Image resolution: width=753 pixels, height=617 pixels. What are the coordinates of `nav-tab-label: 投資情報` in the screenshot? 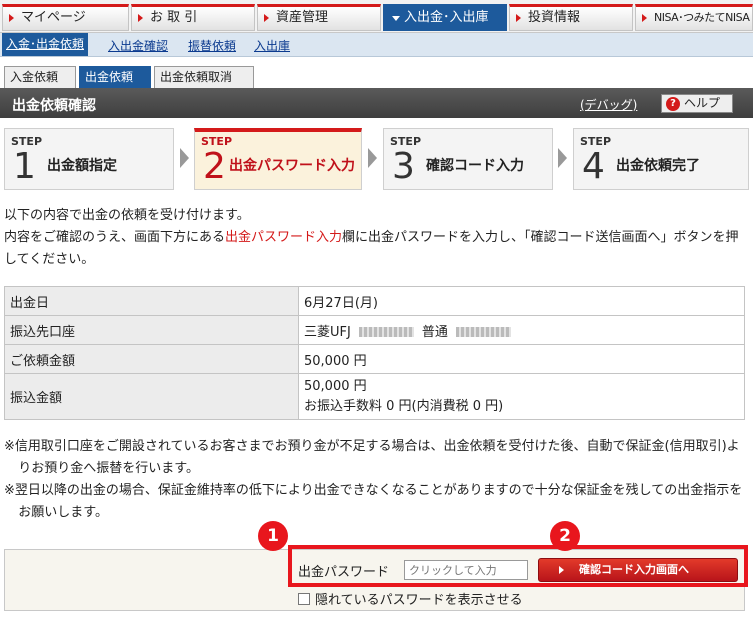 It's located at (554, 17).